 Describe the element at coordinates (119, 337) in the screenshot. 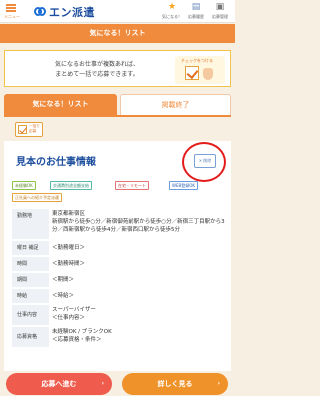

I see `detail-row-qualifications: 応募資格 未経験OK / ブランクOK ＜応募資格・条件＞` at that location.